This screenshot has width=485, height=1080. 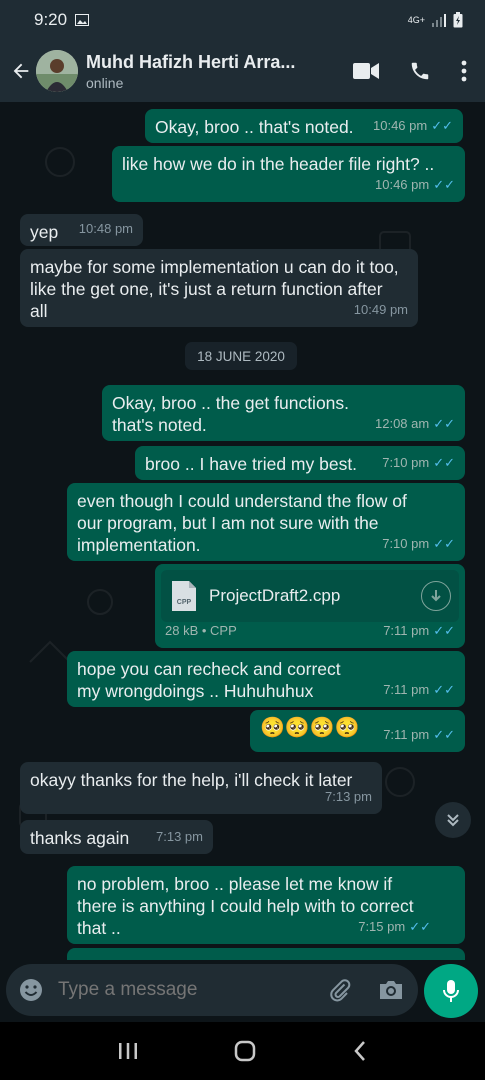 I want to click on double-chevron-down-icon, so click(x=453, y=820).